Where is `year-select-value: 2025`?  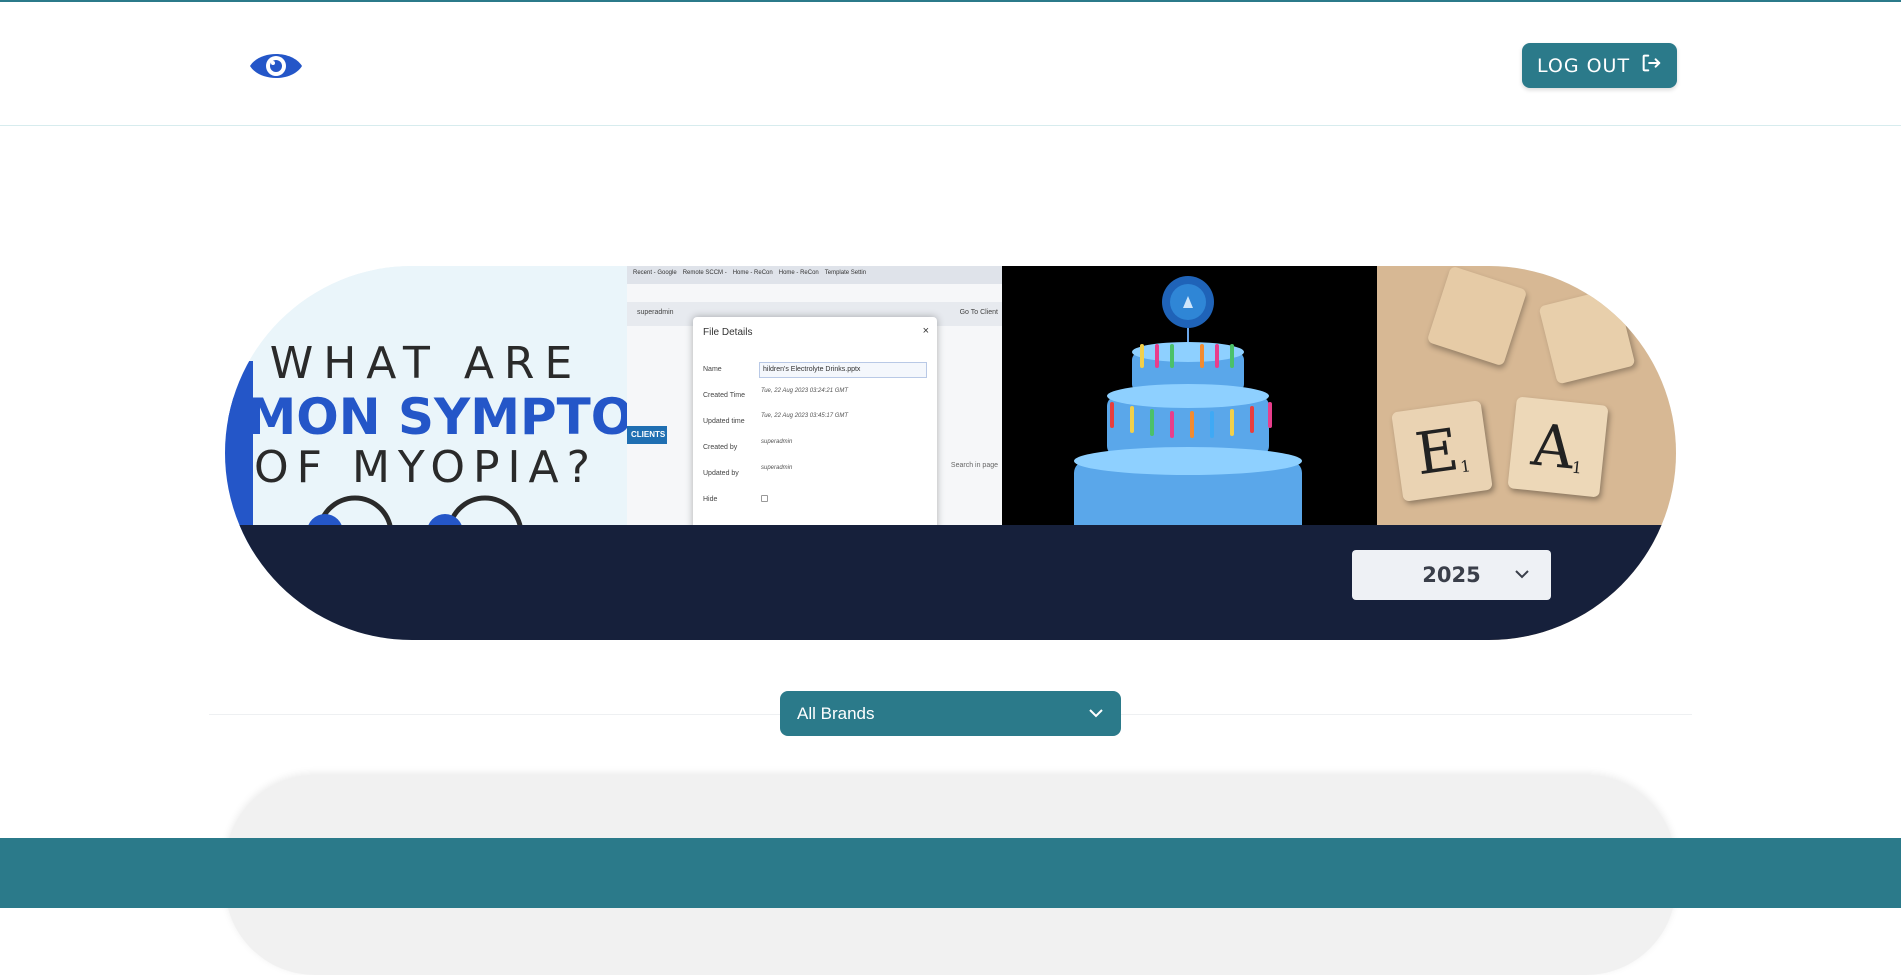 year-select-value: 2025 is located at coordinates (1451, 575).